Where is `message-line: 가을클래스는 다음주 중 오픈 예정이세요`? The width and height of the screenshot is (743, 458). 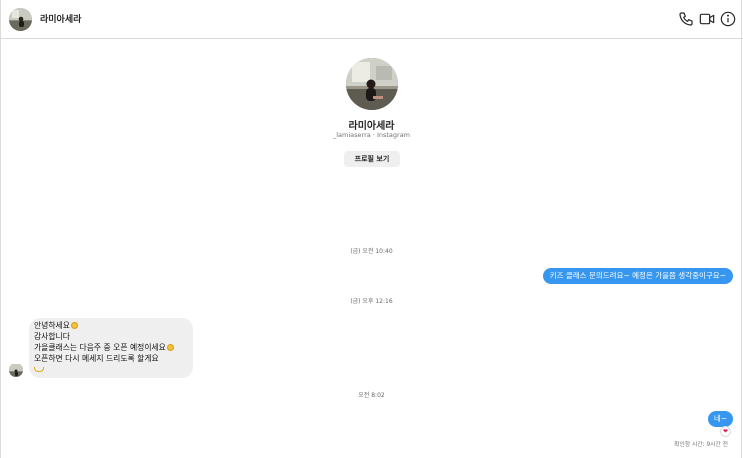 message-line: 가을클래스는 다음주 중 오픈 예정이세요 is located at coordinates (113, 347).